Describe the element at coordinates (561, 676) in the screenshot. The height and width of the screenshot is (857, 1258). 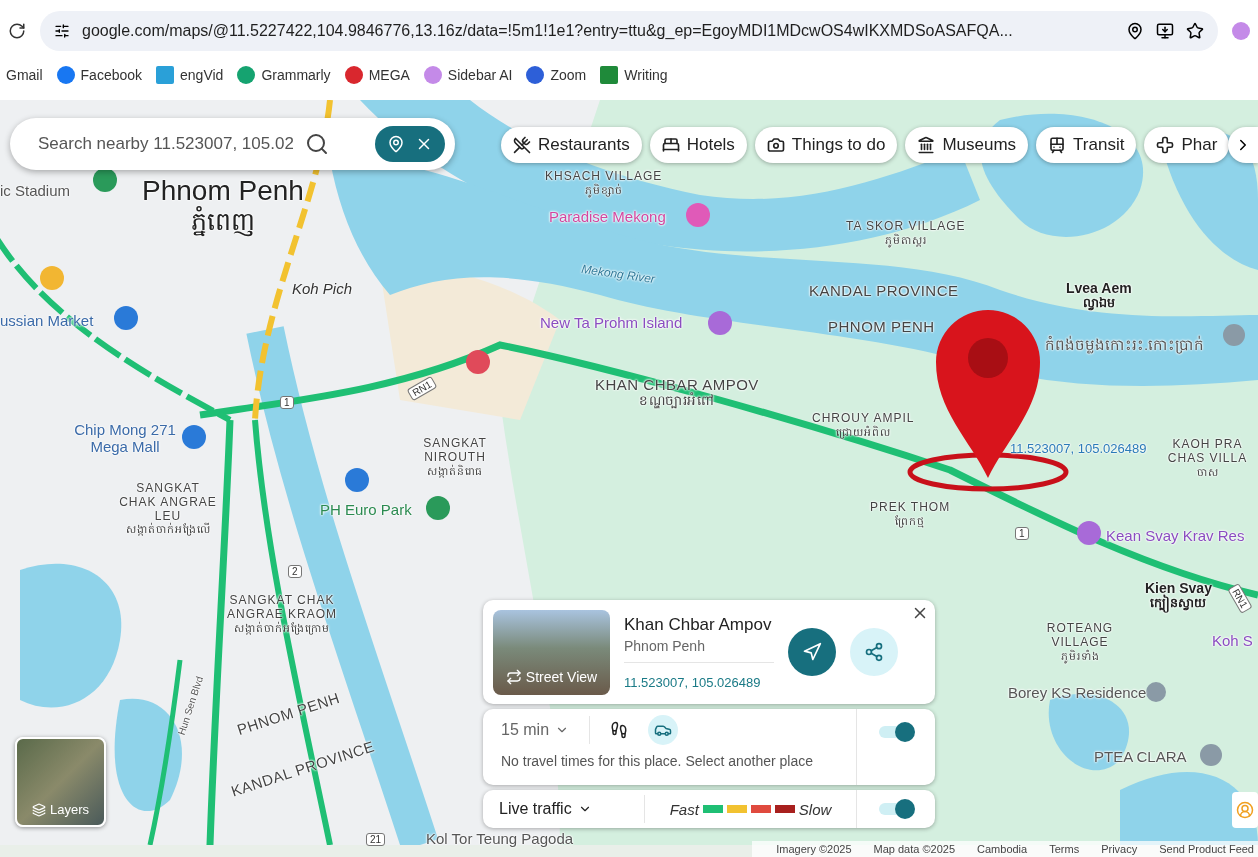
I see `street-view-label: Street View` at that location.